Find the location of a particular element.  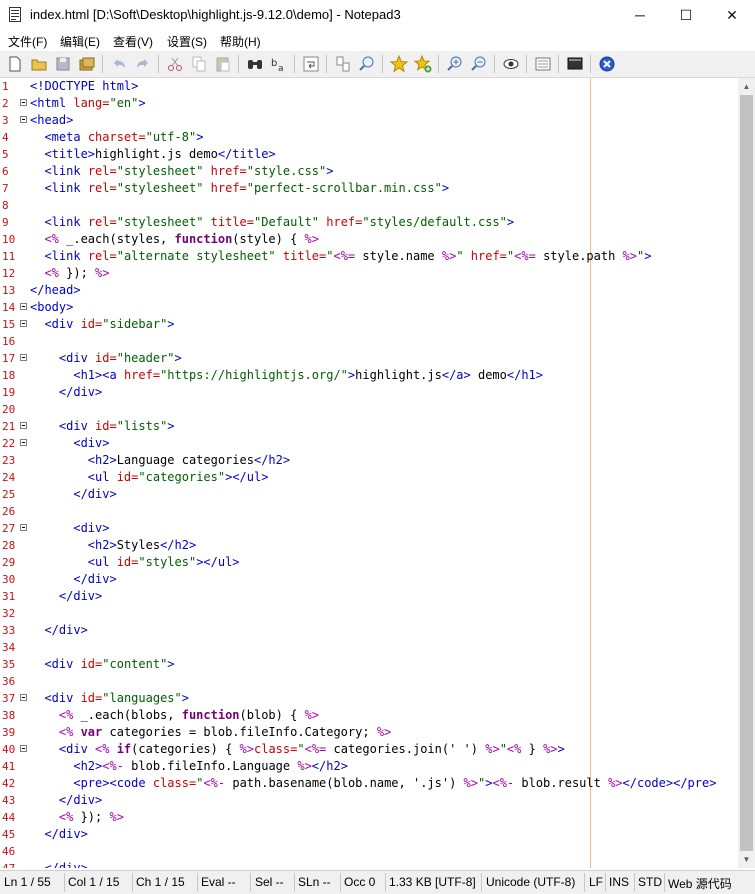

code-line: 20 is located at coordinates (369, 409).